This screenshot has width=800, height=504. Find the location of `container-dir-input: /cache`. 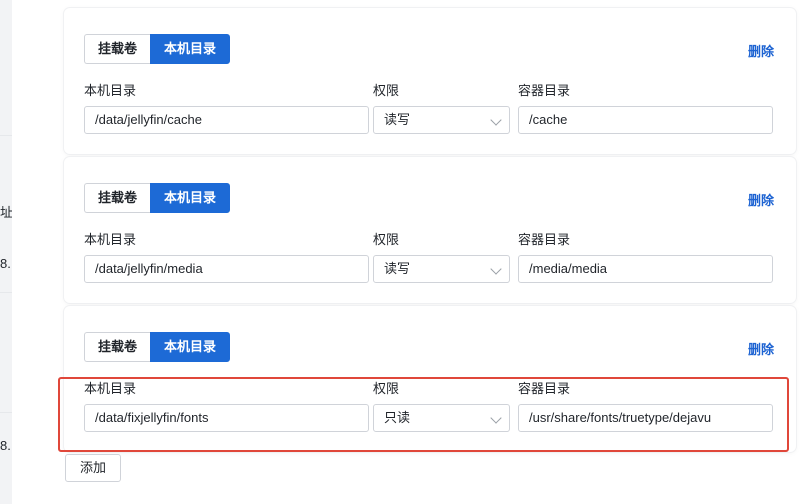

container-dir-input: /cache is located at coordinates (645, 120).